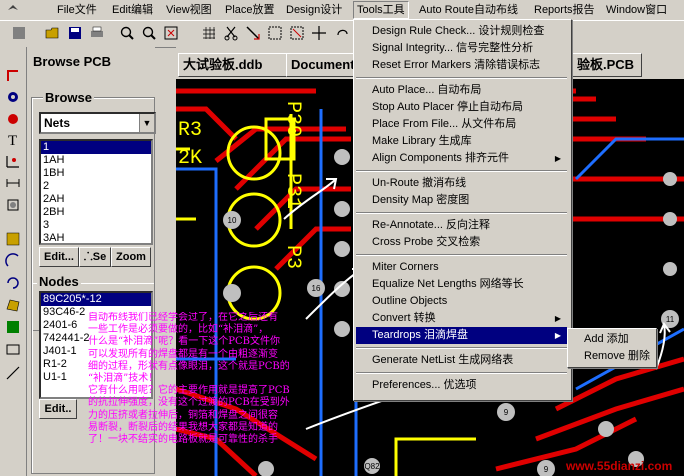  Describe the element at coordinates (461, 183) in the screenshot. I see `tools-menu-item: Un-Route 撤消布线` at that location.